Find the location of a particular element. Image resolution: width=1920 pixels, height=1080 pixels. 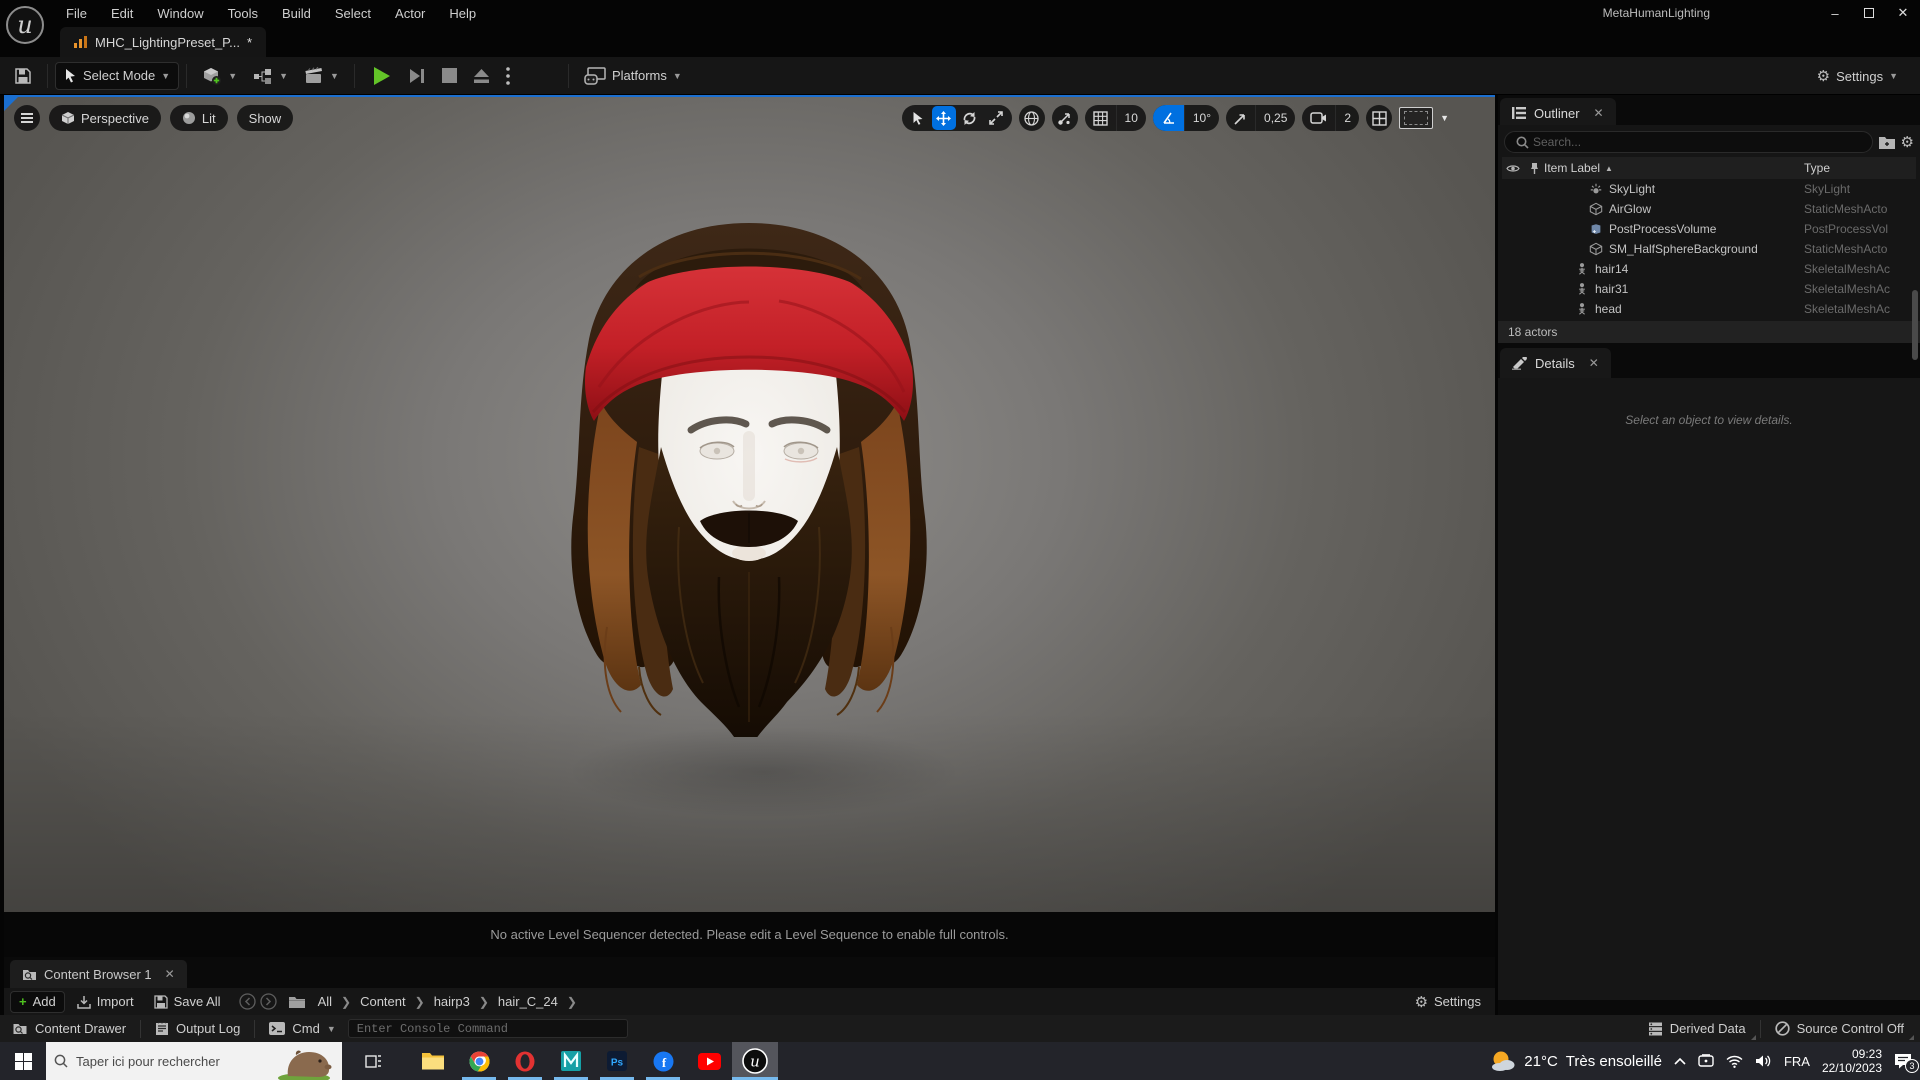

notification-center-icon: 3 is located at coordinates (1906, 1063).